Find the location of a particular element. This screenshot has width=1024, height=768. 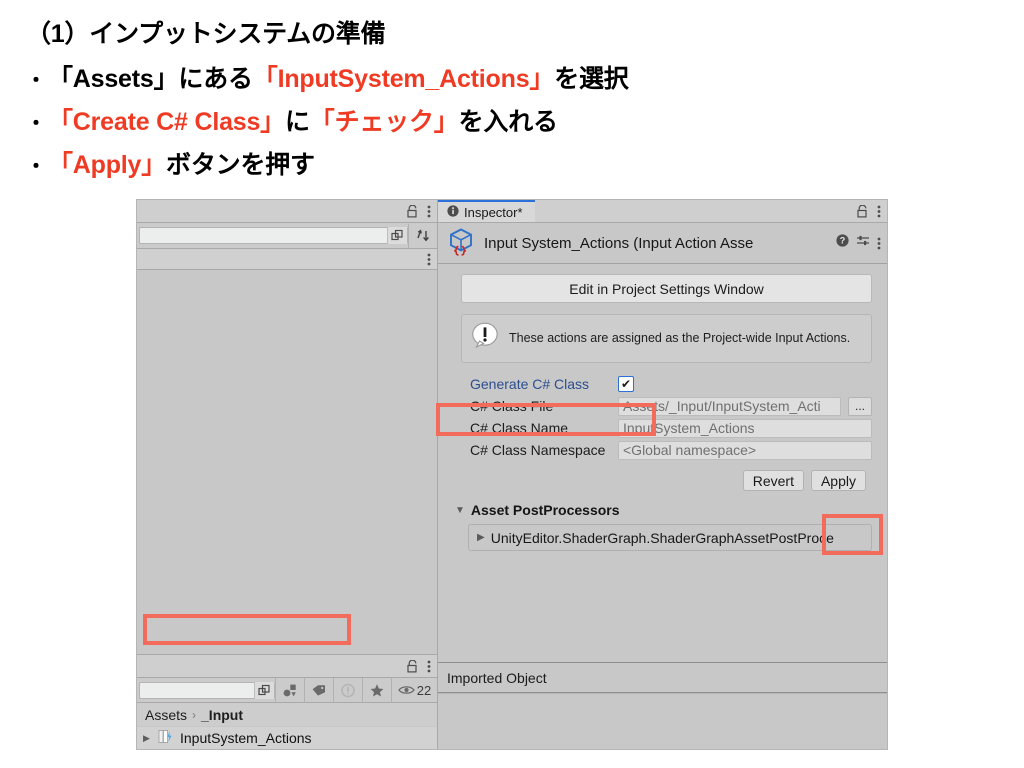

upper-panel-subbar is located at coordinates (287, 259).